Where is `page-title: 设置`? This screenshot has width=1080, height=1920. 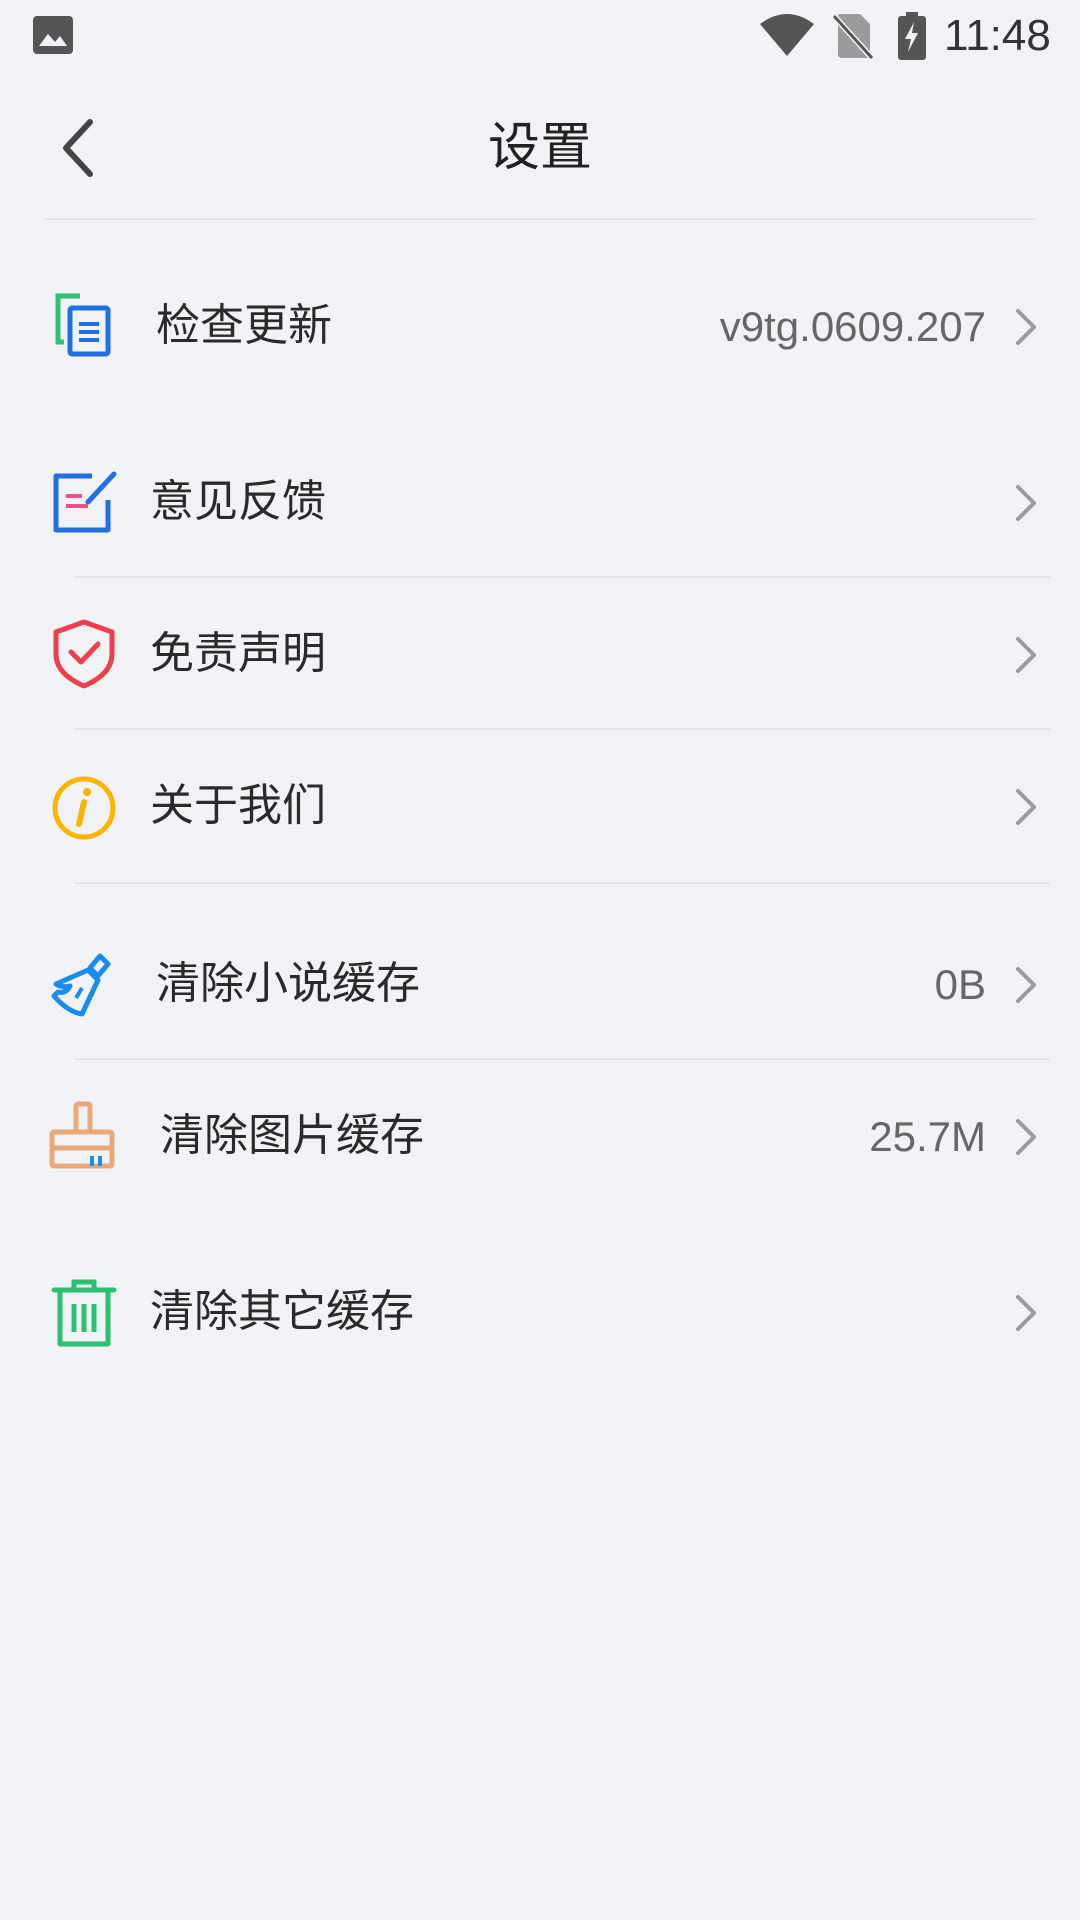 page-title: 设置 is located at coordinates (539, 148).